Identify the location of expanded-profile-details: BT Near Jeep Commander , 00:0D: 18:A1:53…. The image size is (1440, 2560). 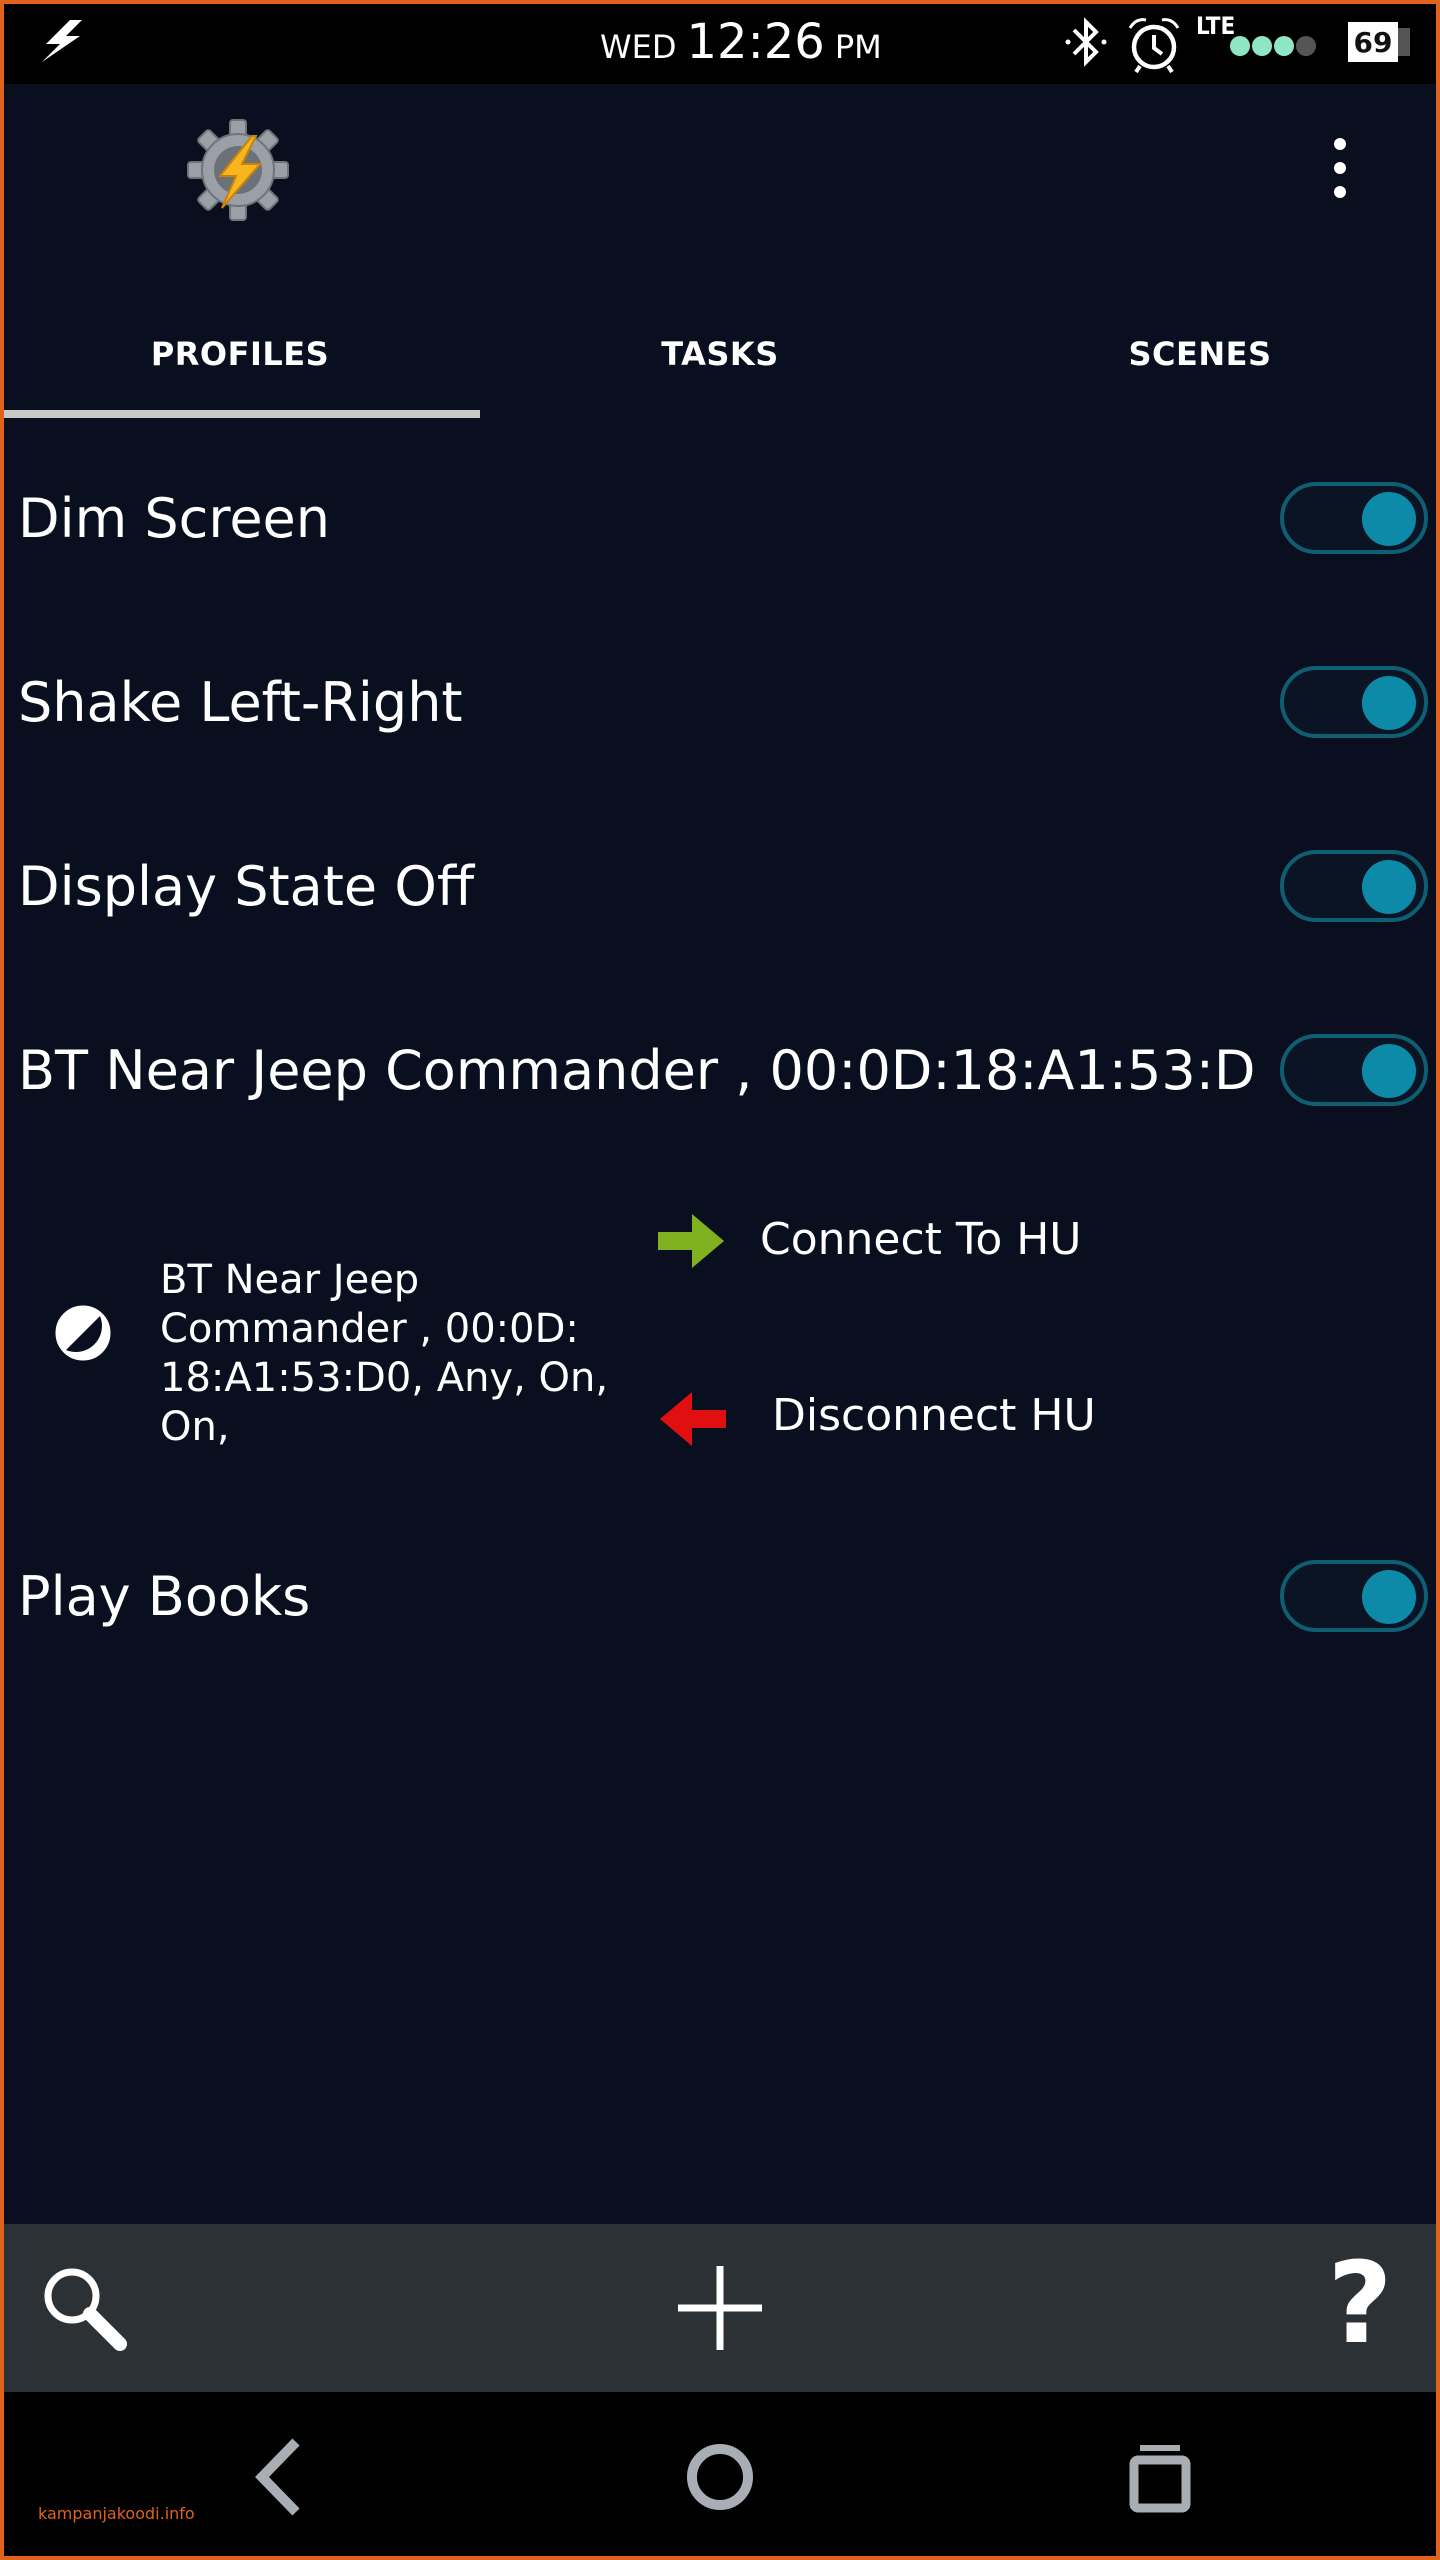
(720, 1330).